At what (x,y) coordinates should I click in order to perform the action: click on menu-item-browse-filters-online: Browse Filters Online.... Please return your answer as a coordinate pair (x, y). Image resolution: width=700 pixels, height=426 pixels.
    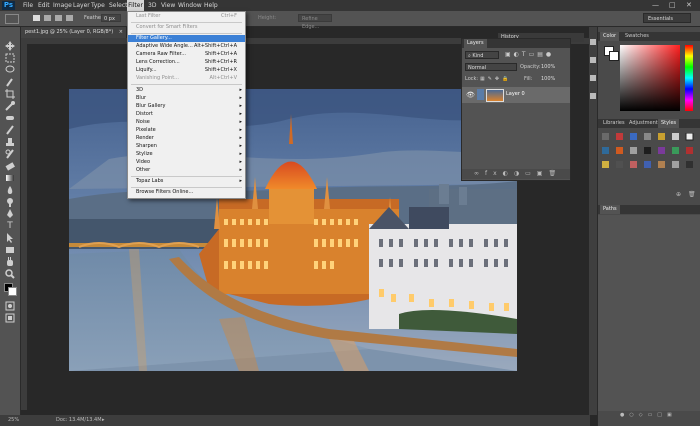
    Looking at the image, I should click on (186, 192).